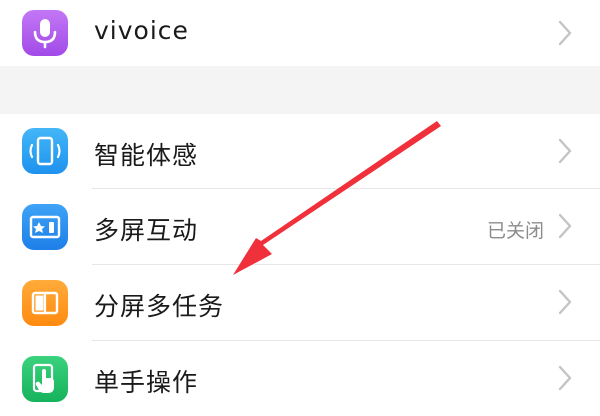 This screenshot has height=416, width=600. I want to click on status-text: 已关闭, so click(515, 231).